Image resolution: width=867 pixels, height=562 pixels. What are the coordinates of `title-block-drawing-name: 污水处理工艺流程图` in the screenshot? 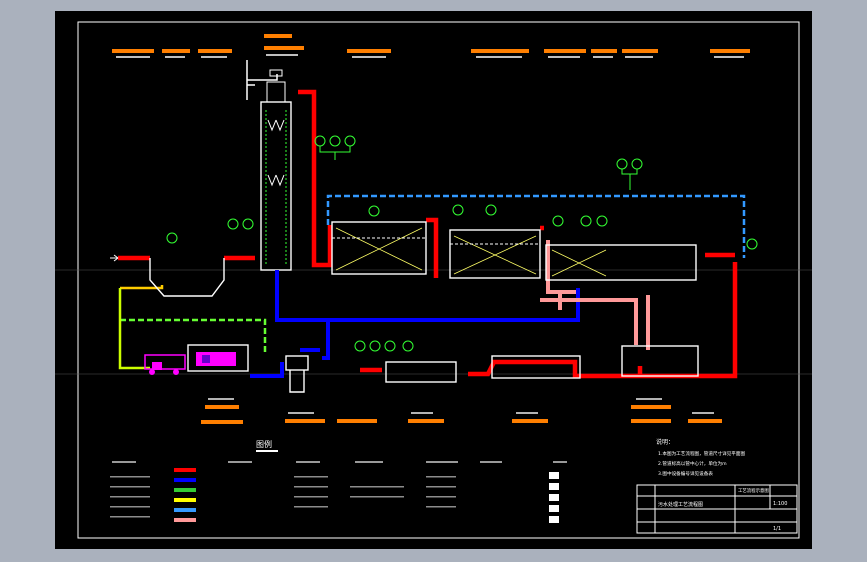 It's located at (680, 504).